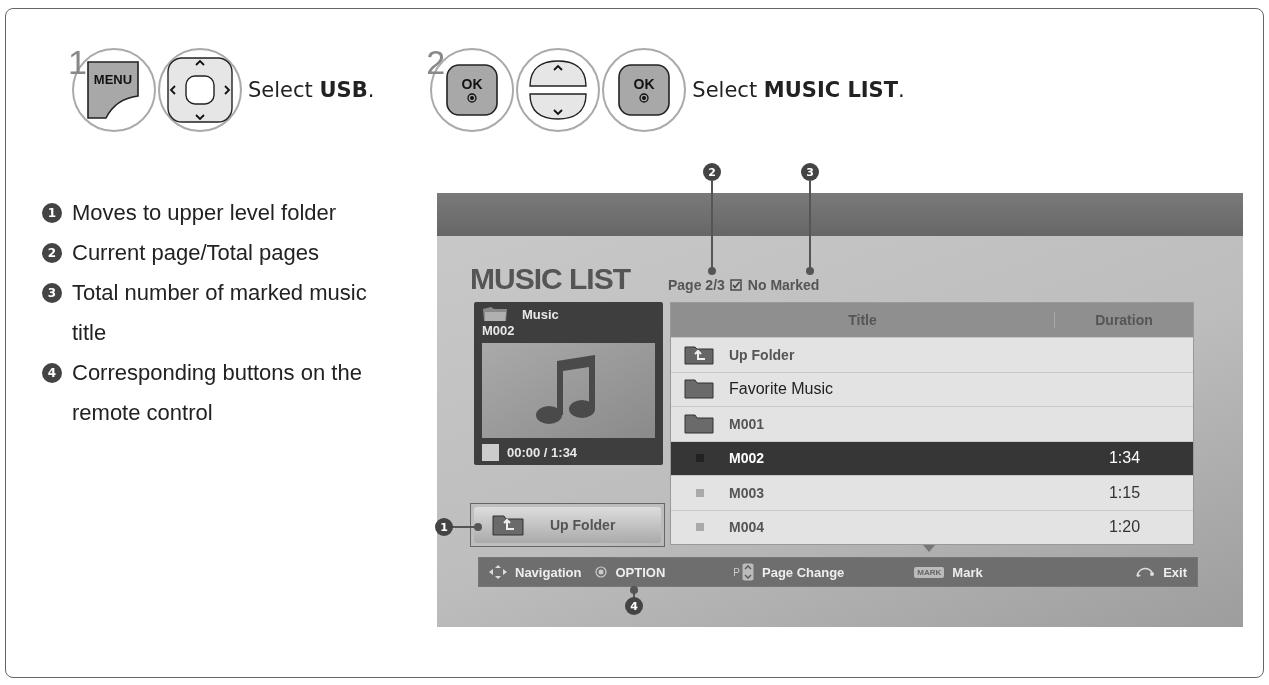  What do you see at coordinates (77, 62) in the screenshot?
I see `step-number: 1` at bounding box center [77, 62].